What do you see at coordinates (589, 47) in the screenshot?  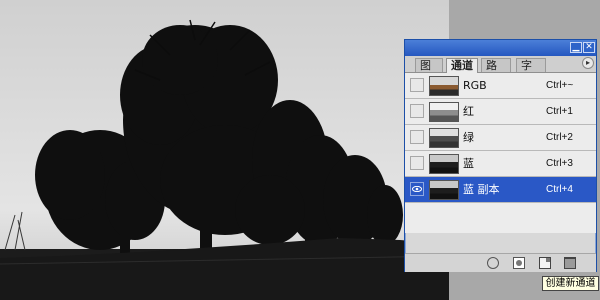 I see `close-button: ✕` at bounding box center [589, 47].